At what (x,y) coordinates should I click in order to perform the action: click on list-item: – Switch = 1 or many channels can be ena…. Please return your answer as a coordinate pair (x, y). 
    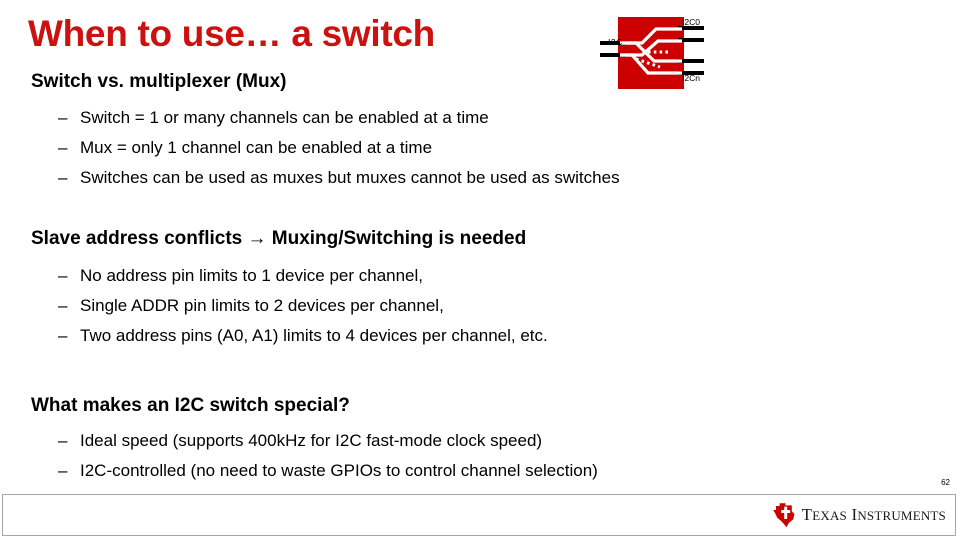
    Looking at the image, I should click on (339, 118).